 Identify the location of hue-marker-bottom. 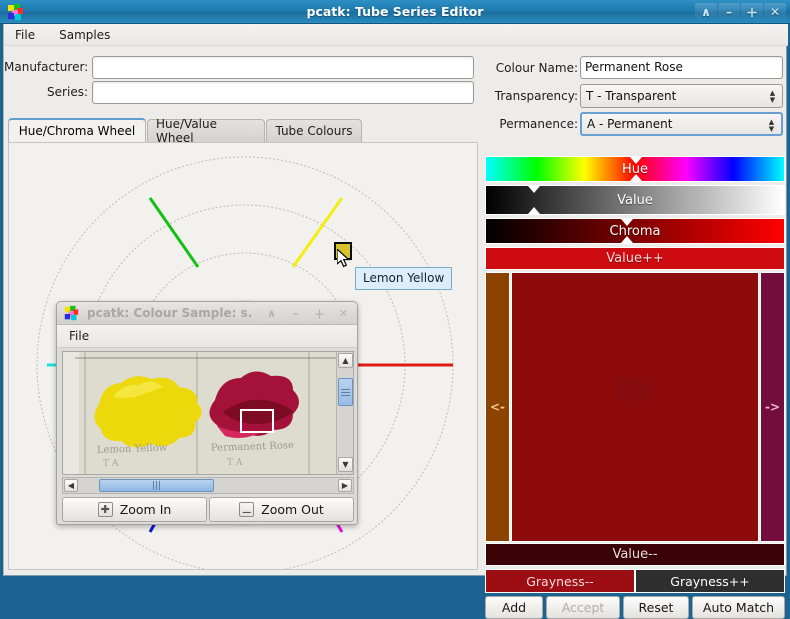
(636, 177).